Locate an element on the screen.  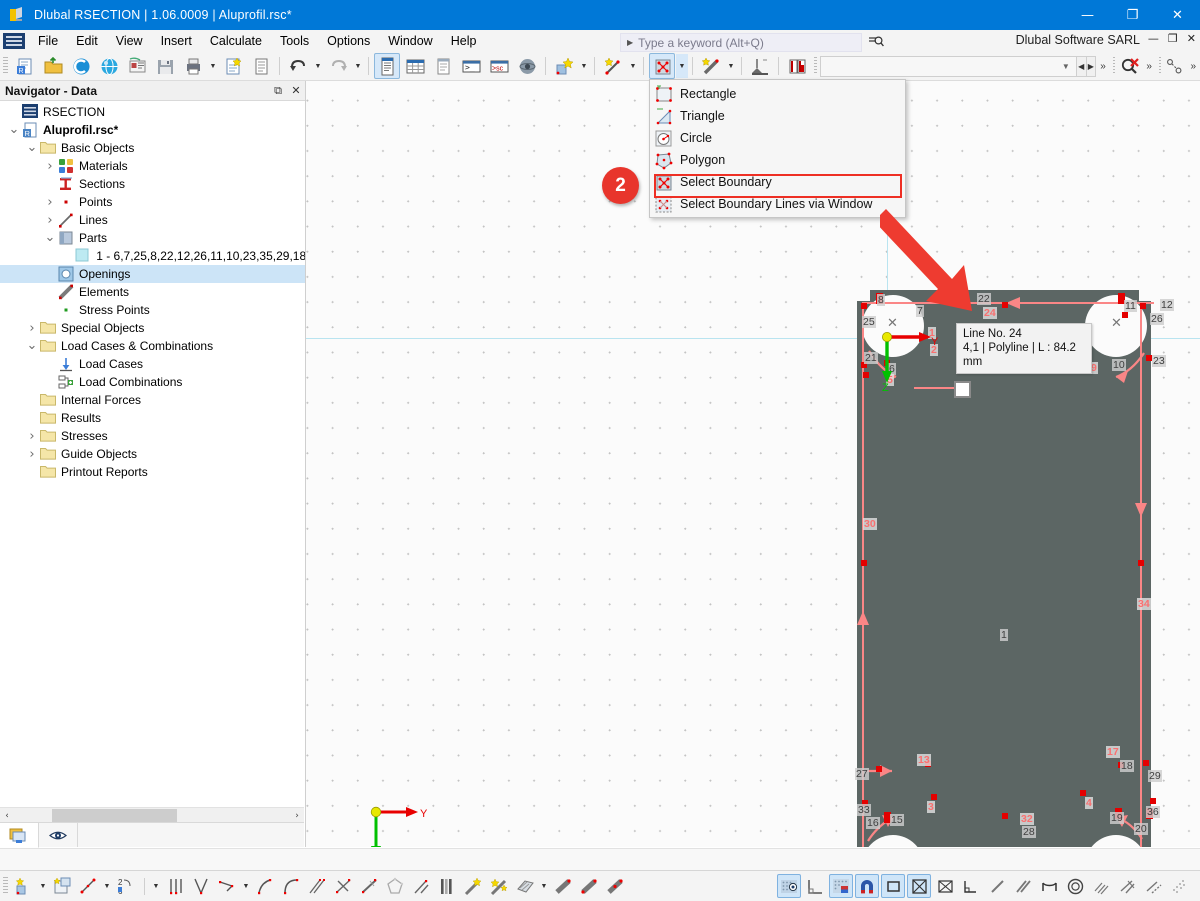
tree-item-stresses: › Stresses is located at coordinates (152, 436).